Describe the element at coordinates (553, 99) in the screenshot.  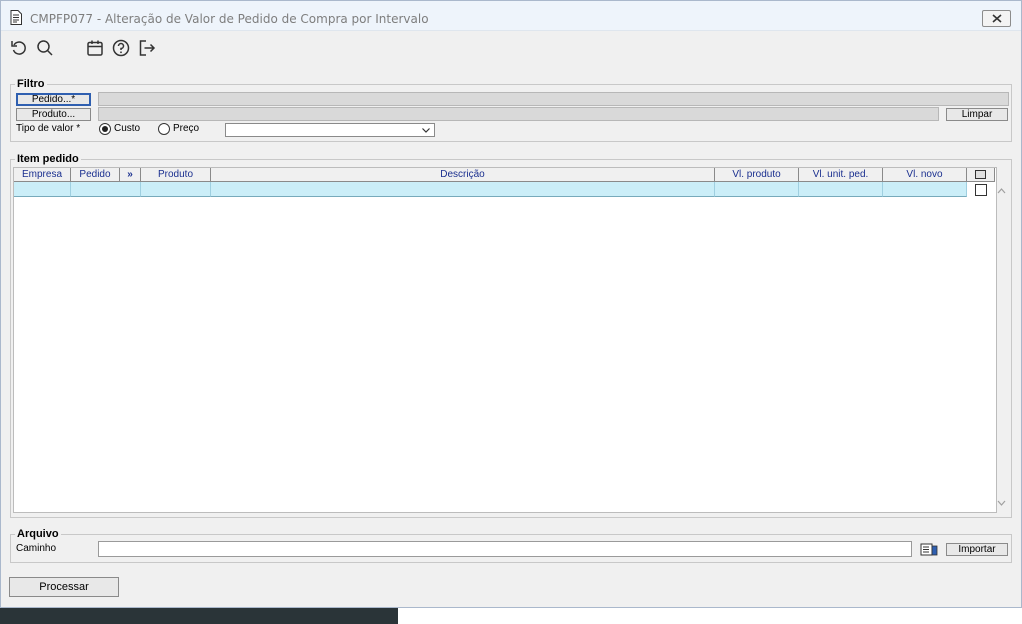
I see `pedido-field` at that location.